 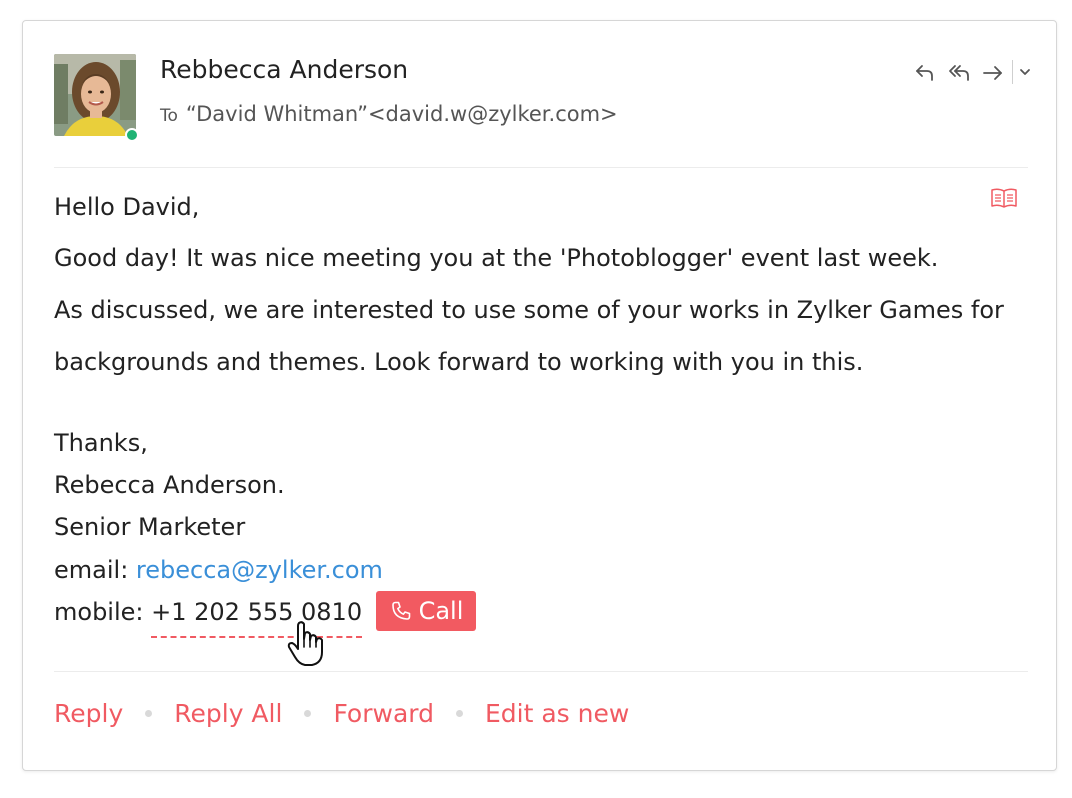 I want to click on chevron-down-icon, so click(x=1025, y=72).